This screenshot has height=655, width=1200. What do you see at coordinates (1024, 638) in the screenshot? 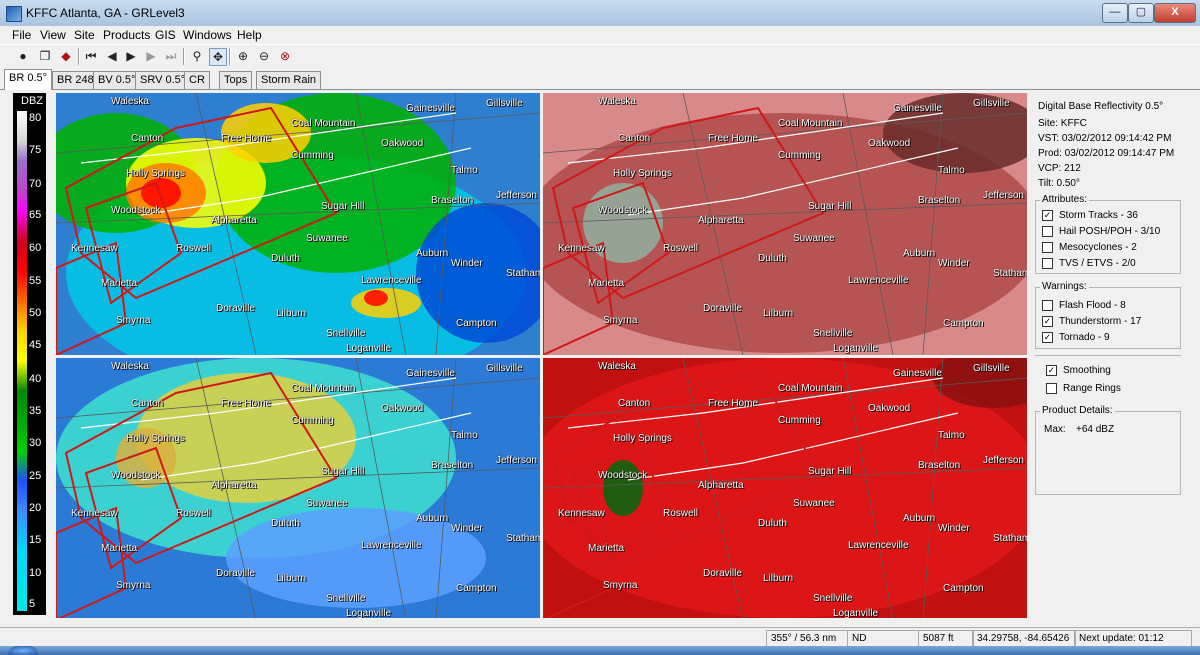
I see `coords-readout: 34.29758, -84.65426` at bounding box center [1024, 638].